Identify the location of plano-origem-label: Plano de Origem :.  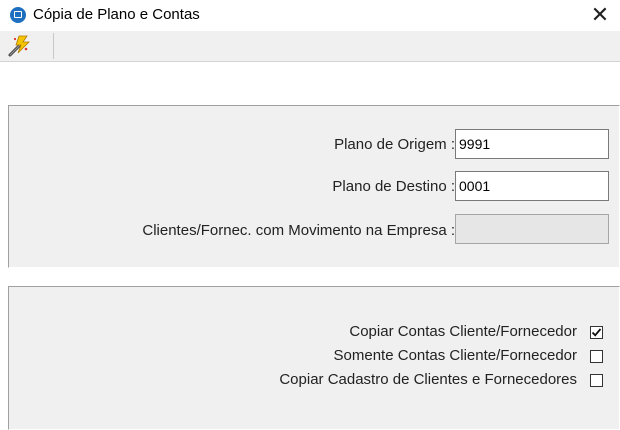
(394, 144).